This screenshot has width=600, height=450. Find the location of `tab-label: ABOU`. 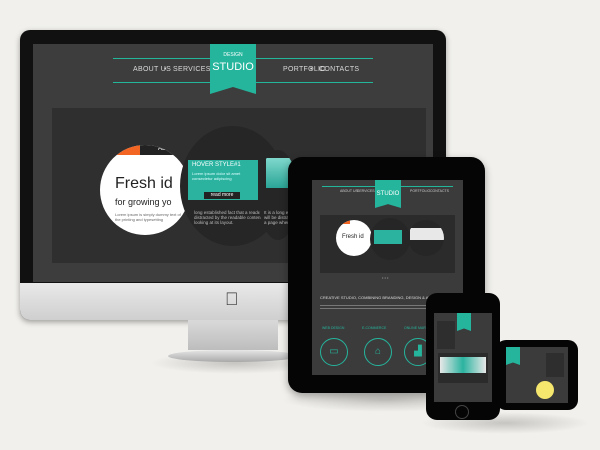

tab-label: ABOU is located at coordinates (167, 149).